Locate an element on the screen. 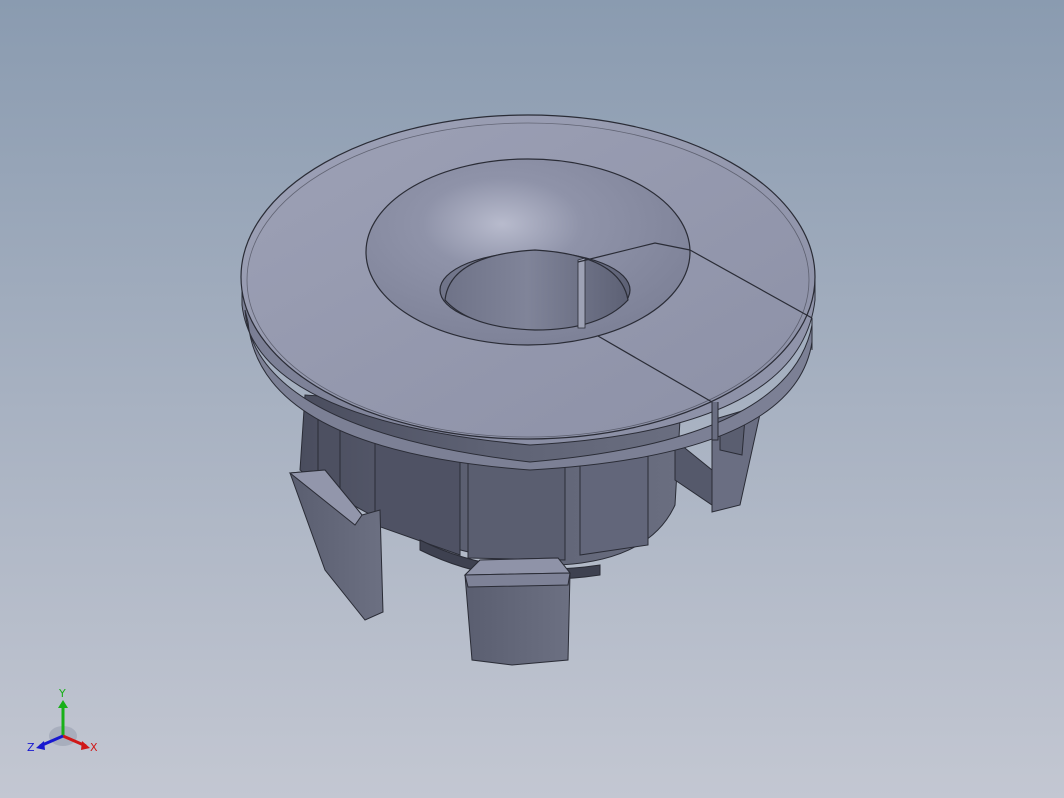 The height and width of the screenshot is (798, 1064). y-axis-label: Y is located at coordinates (62, 693).